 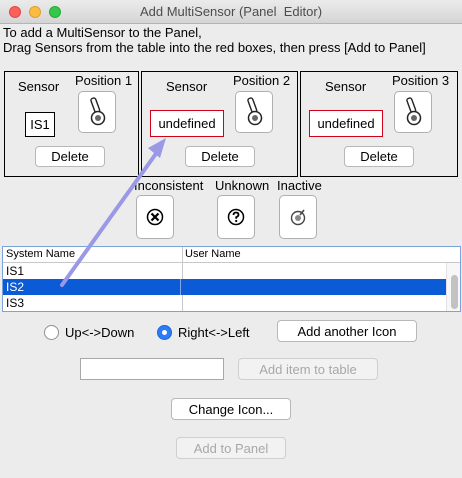 I want to click on add-another-icon-button: Add another Icon, so click(x=347, y=331).